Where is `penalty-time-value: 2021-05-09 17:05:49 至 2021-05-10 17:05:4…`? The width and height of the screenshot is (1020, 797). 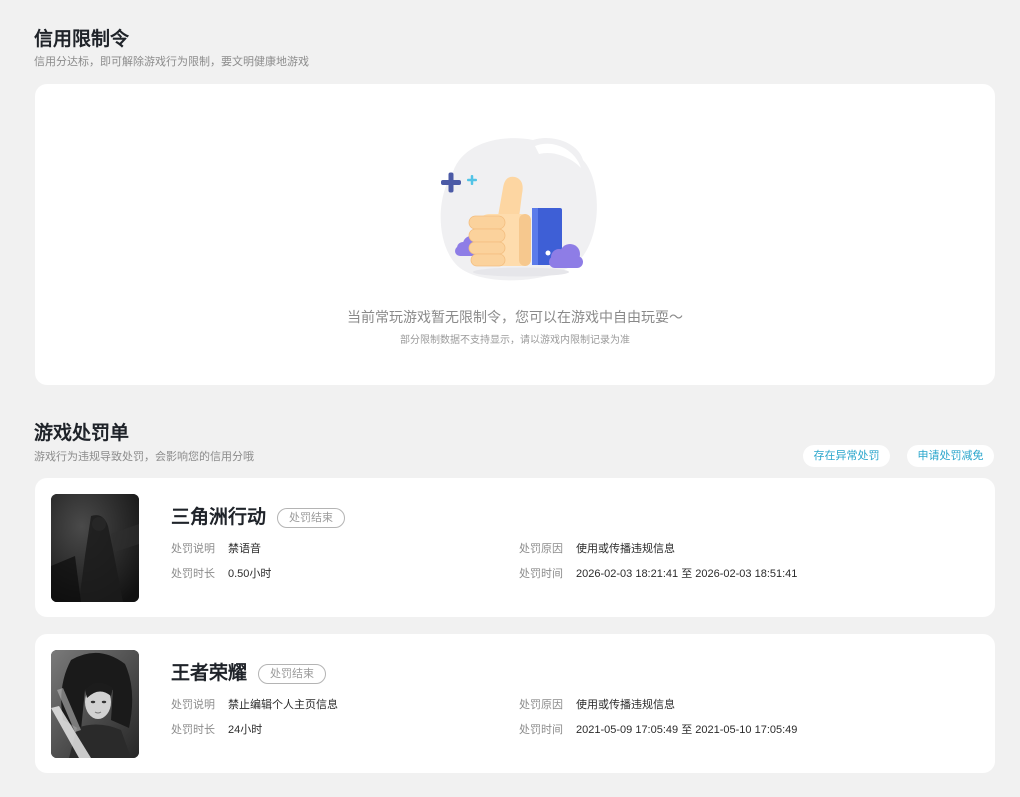 penalty-time-value: 2021-05-09 17:05:49 至 2021-05-10 17:05:4… is located at coordinates (687, 730).